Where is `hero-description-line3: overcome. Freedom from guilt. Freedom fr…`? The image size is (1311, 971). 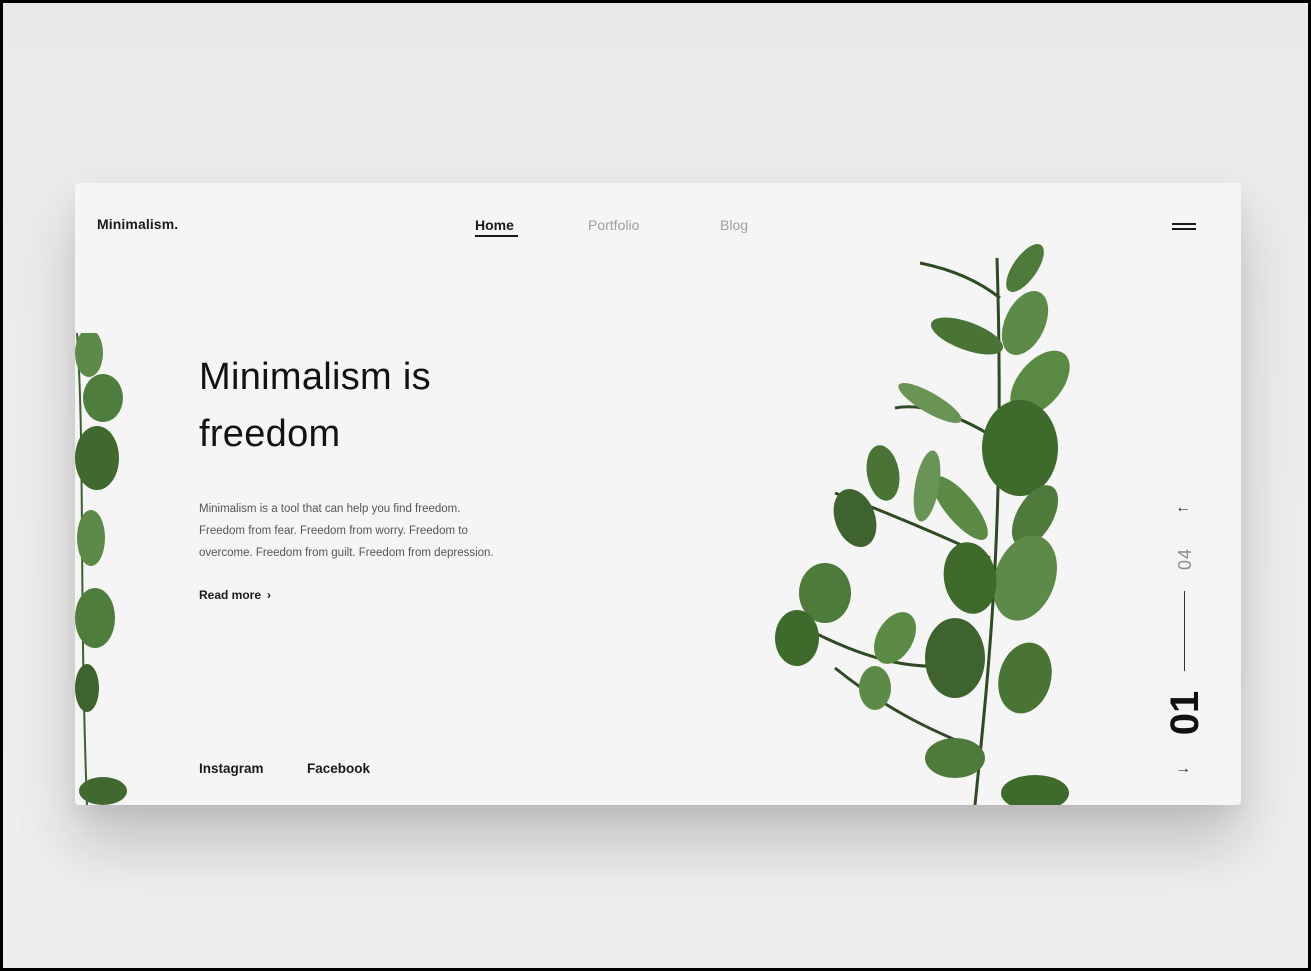
hero-description-line3: overcome. Freedom from guilt. Freedom fr… is located at coordinates (346, 553).